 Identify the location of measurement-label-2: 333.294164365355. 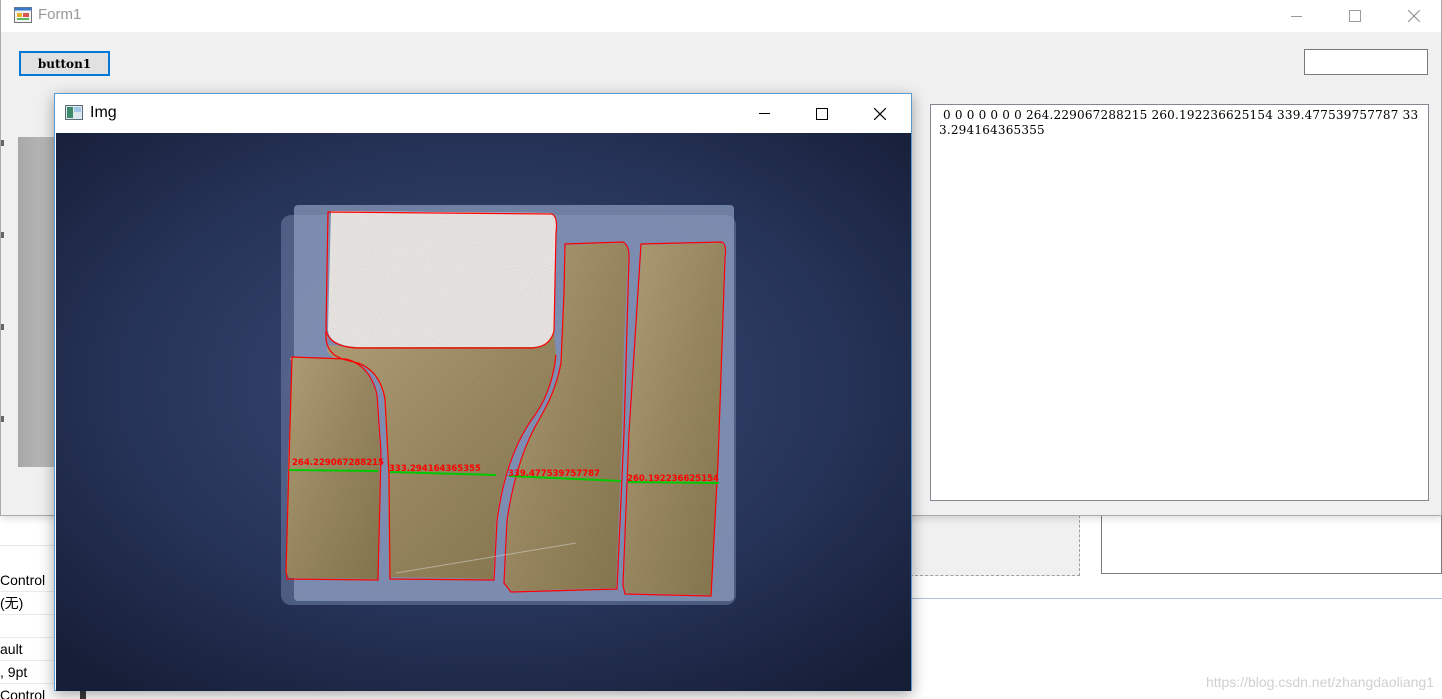
(435, 469).